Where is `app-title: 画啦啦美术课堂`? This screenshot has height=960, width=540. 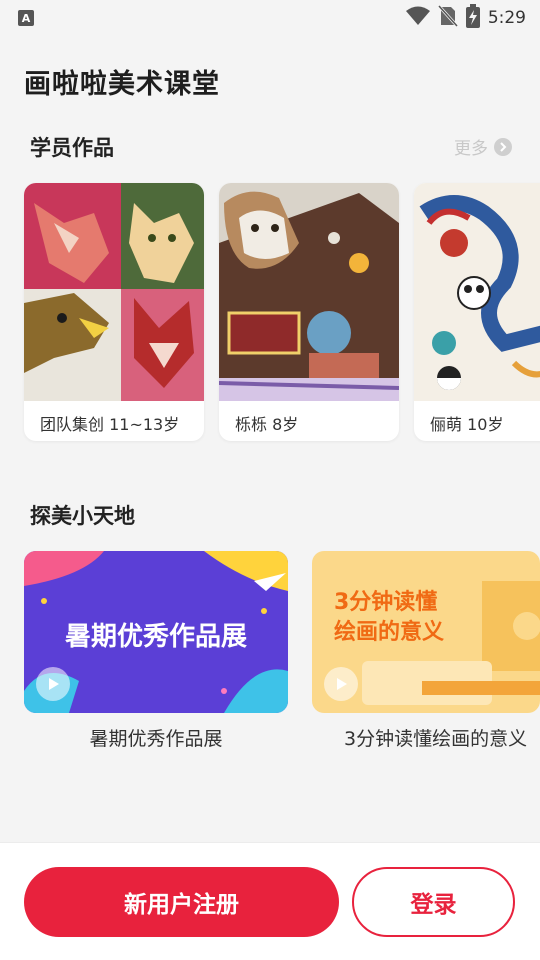
app-title: 画啦啦美术课堂 is located at coordinates (122, 84).